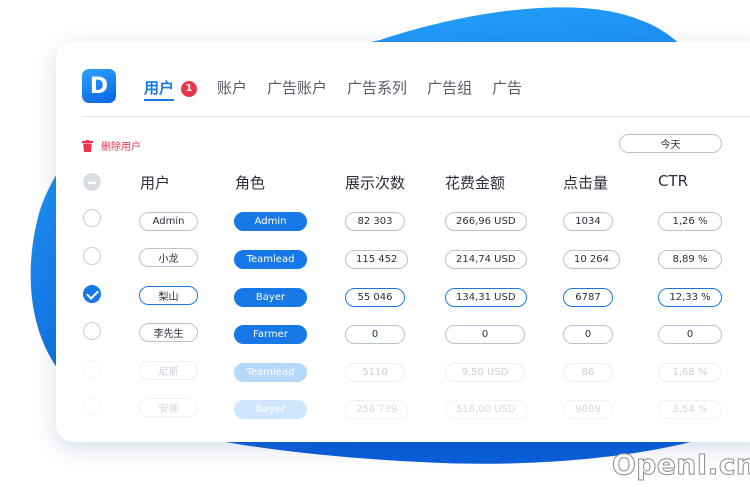 Image resolution: width=750 pixels, height=487 pixels. What do you see at coordinates (121, 147) in the screenshot?
I see `delete-user-label: 删除用户` at bounding box center [121, 147].